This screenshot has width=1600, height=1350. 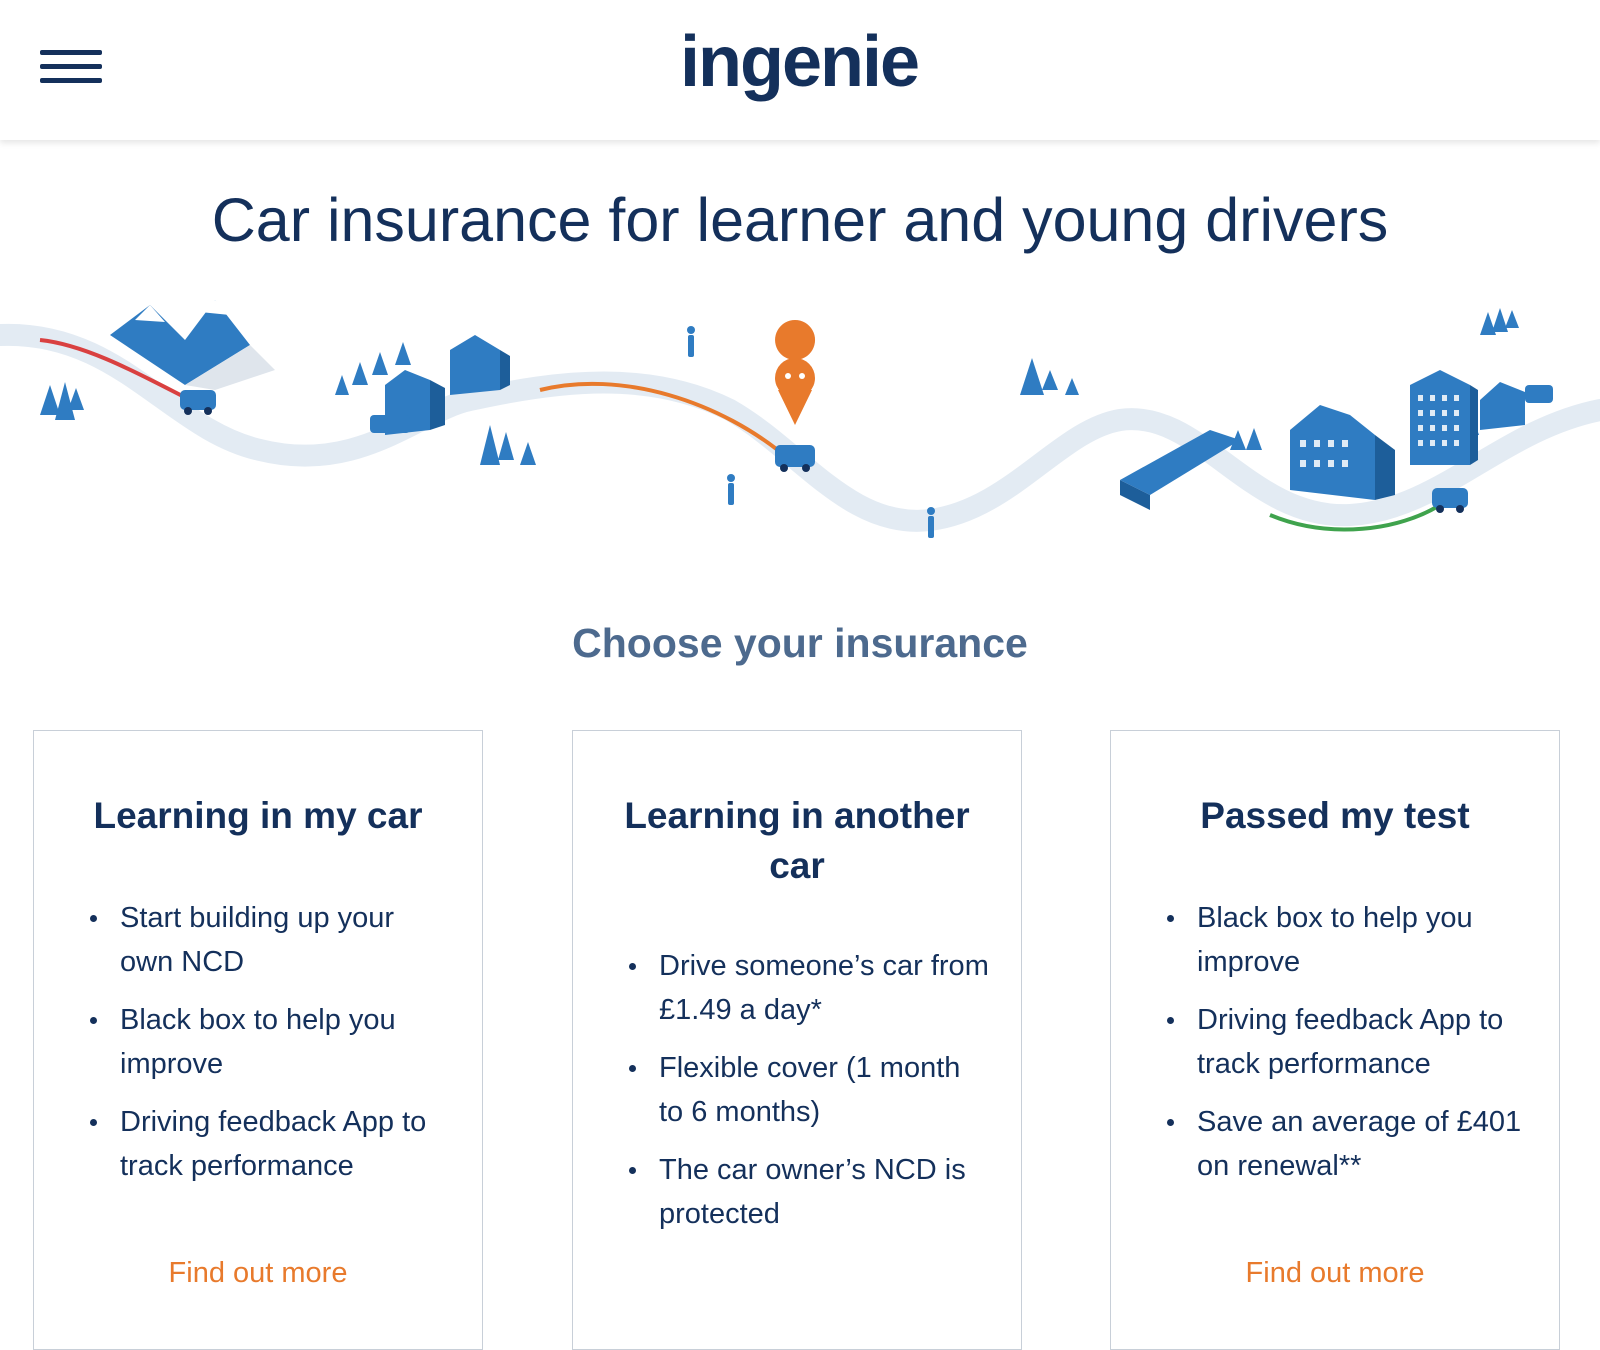 I want to click on list-item: Drive someone’s car from £1.49 a day*, so click(x=810, y=988).